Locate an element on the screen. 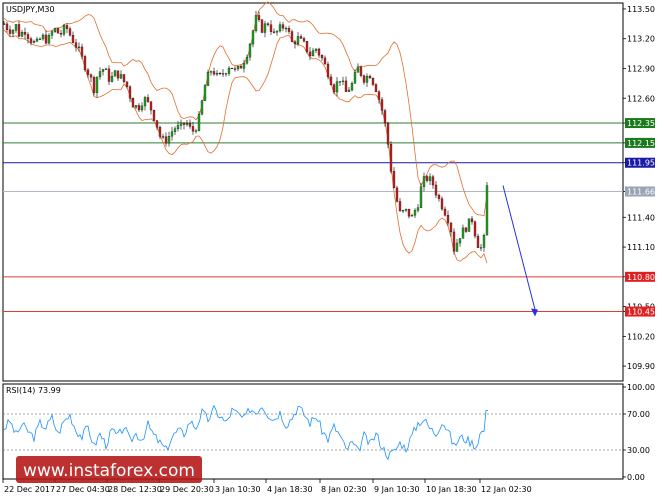  time-tick-label: 8 Jan 02:30 is located at coordinates (344, 489).